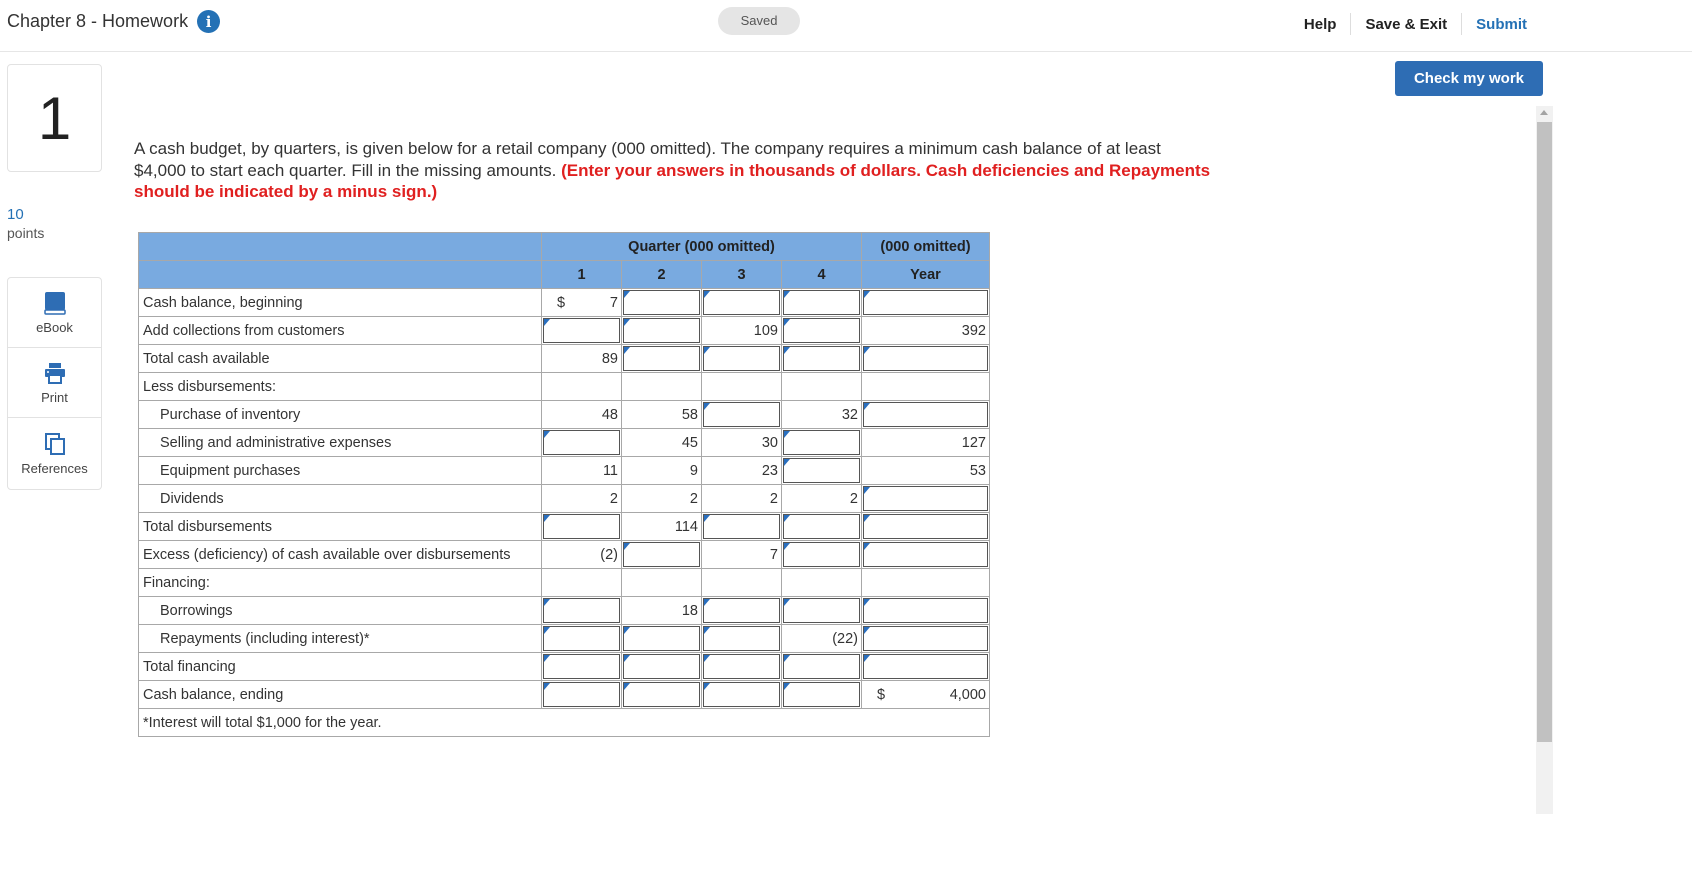 The width and height of the screenshot is (1692, 877). I want to click on header-blank, so click(340, 246).